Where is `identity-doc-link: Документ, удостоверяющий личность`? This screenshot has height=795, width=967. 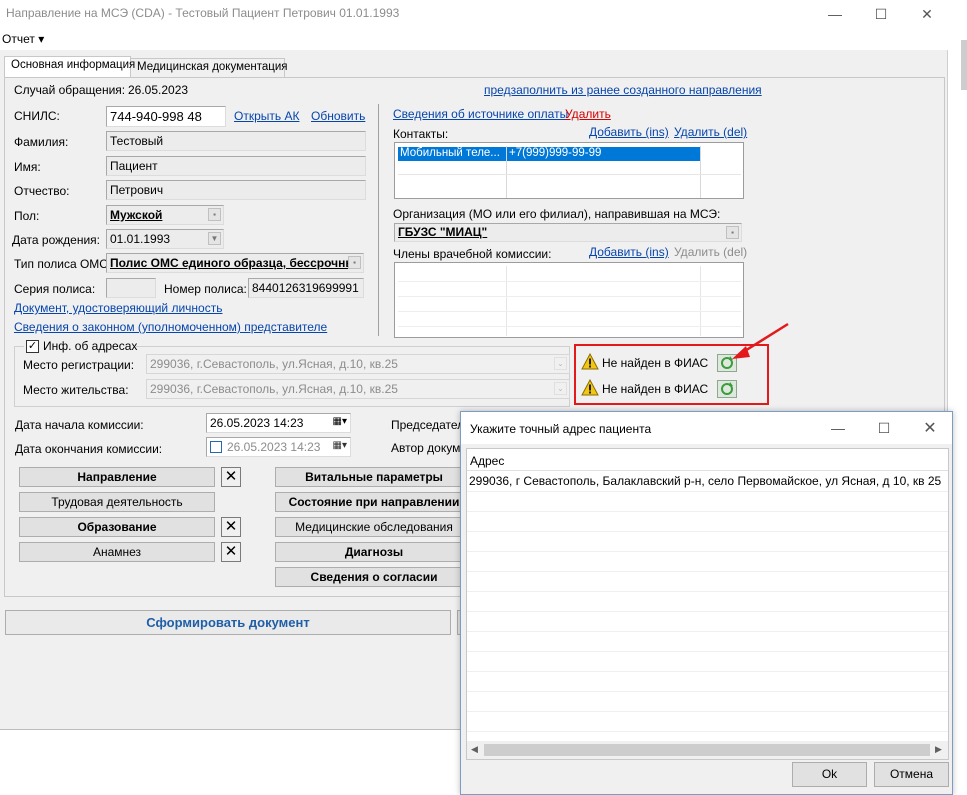 identity-doc-link: Документ, удостоверяющий личность is located at coordinates (118, 308).